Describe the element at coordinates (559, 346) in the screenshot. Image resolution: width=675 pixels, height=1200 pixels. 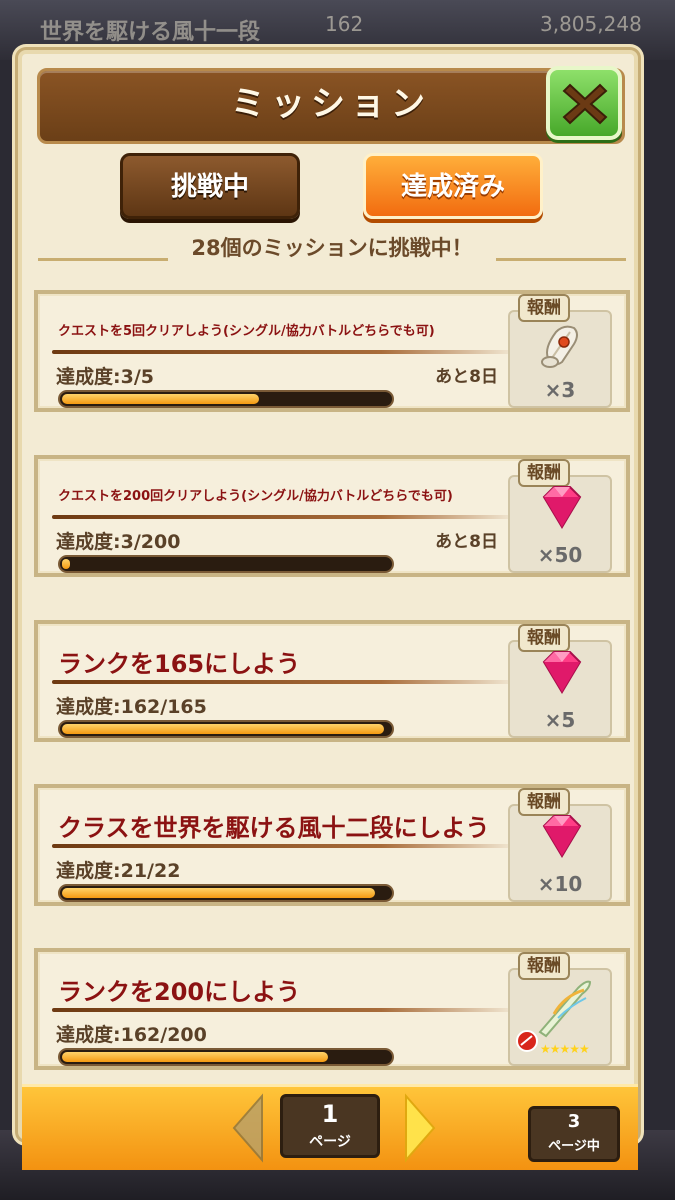
I see `scroll-icon` at that location.